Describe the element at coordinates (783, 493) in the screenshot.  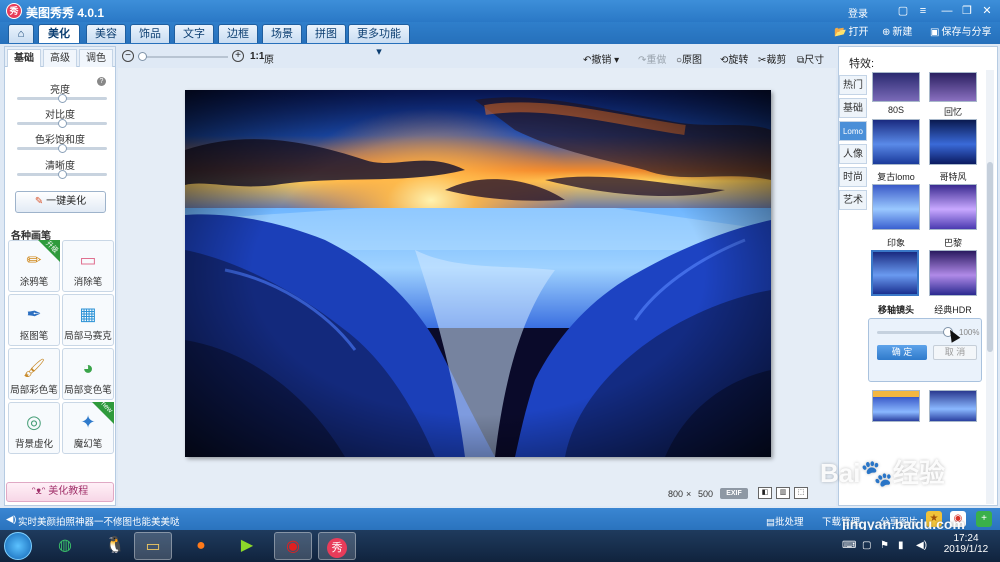
I see `split-view-icon: ▥` at that location.